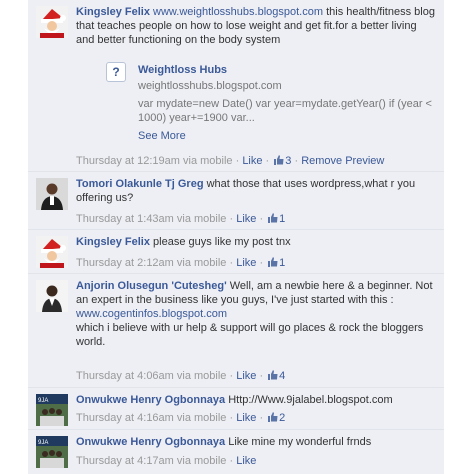  Describe the element at coordinates (128, 161) in the screenshot. I see `timestamp: Thursday at 12:19am` at that location.